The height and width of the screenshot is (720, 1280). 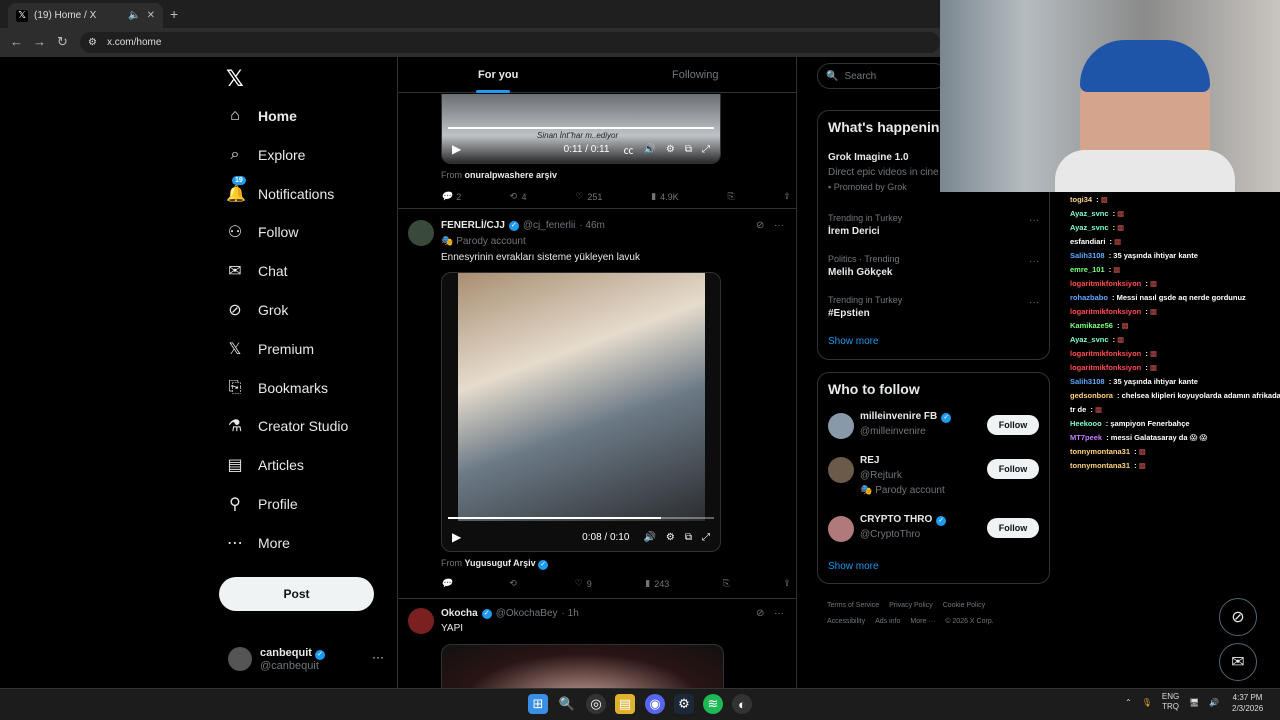 I want to click on browser-tab: 𝕏 (19) Home / X 🔈 ✕, so click(x=85, y=15).